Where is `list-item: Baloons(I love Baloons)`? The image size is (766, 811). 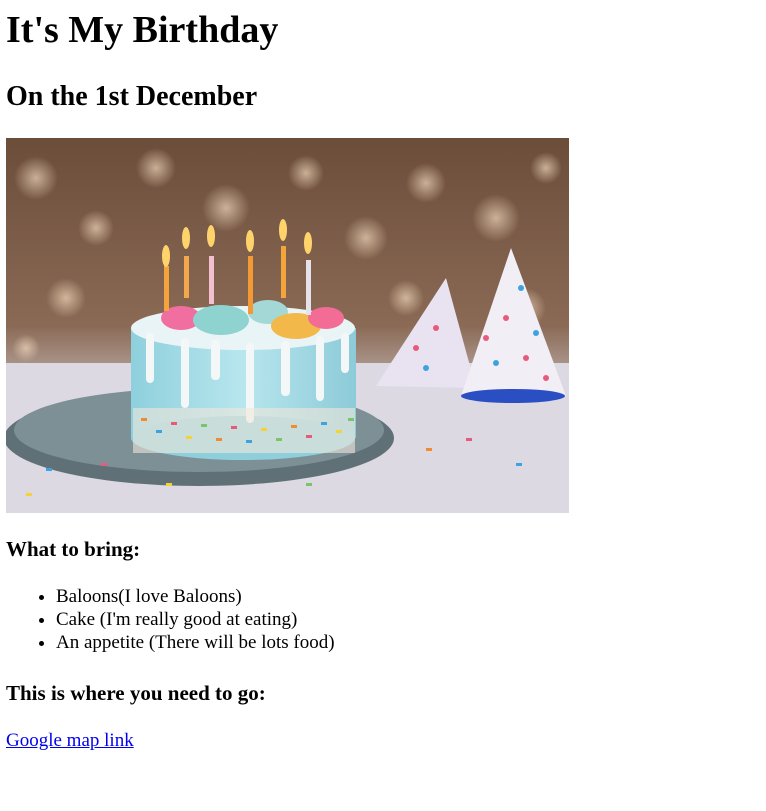
list-item: Baloons(I love Baloons) is located at coordinates (195, 596).